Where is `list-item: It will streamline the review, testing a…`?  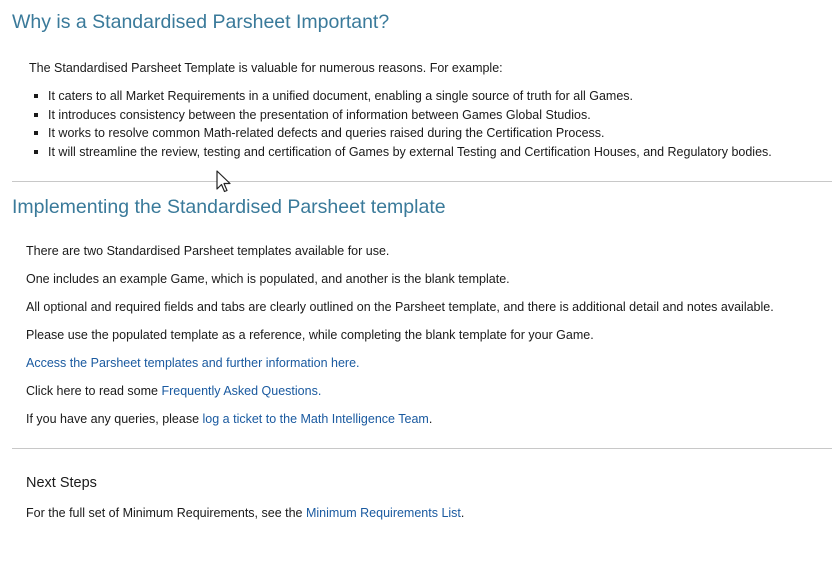
list-item: It will streamline the review, testing a… is located at coordinates (403, 152).